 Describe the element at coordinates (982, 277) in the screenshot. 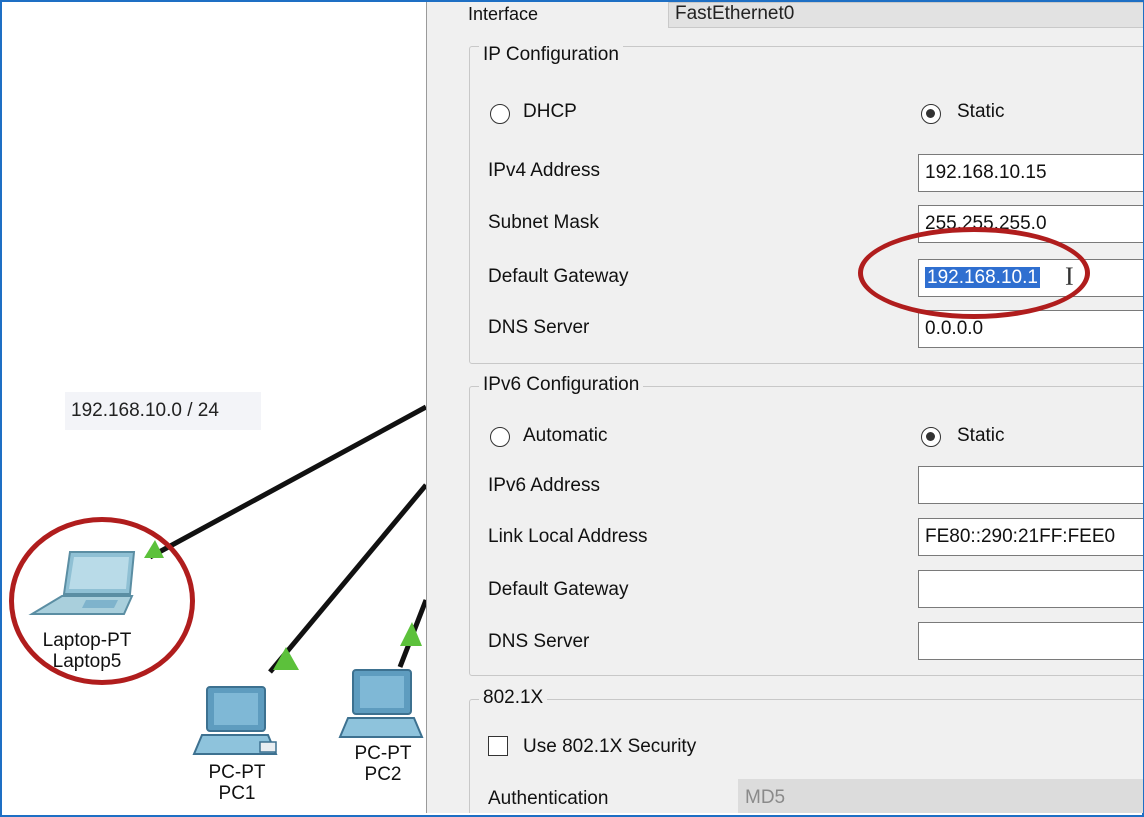

I see `default-gateway-selected-text: 192.168.10.1` at that location.